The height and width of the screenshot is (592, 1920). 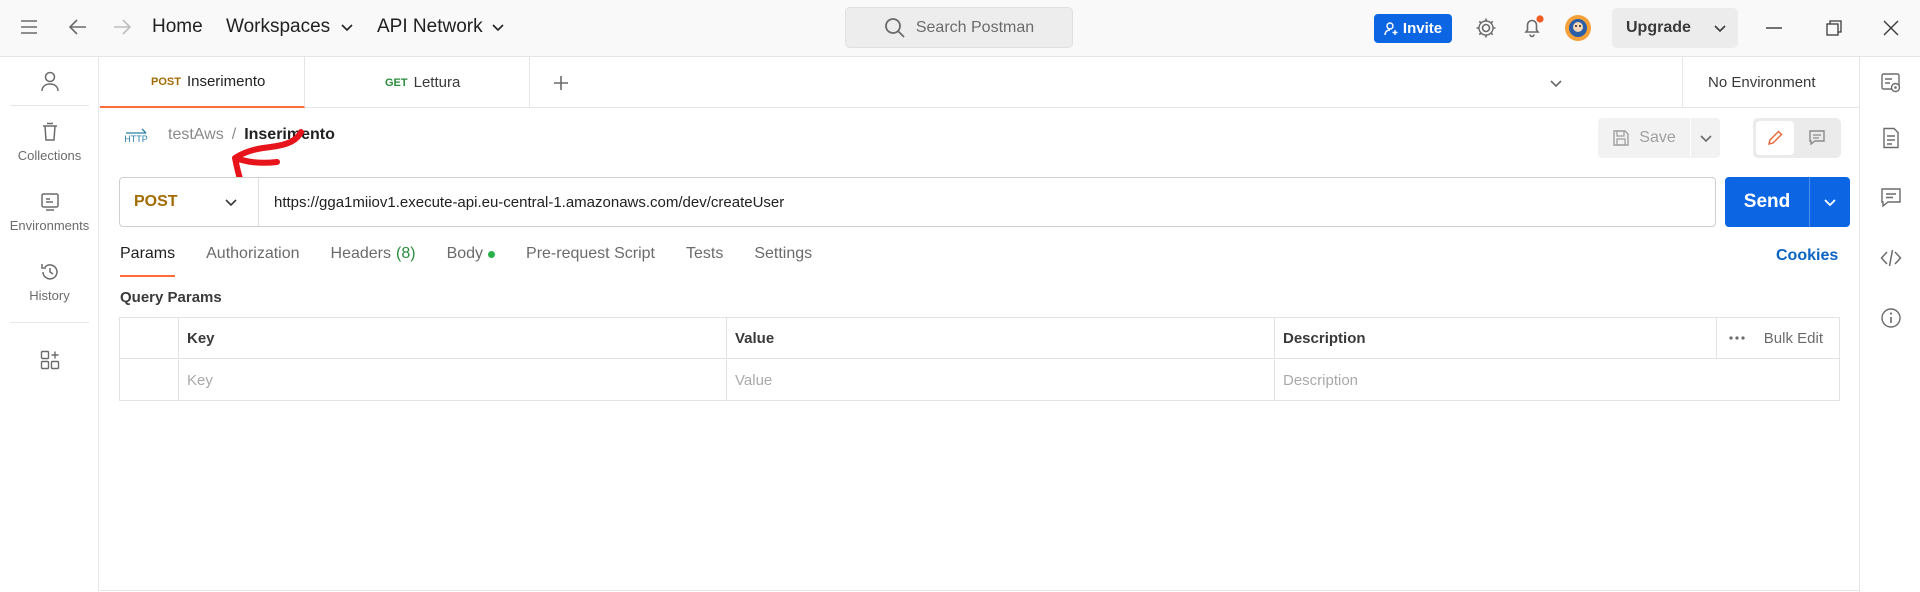 I want to click on home-link: Home, so click(x=177, y=27).